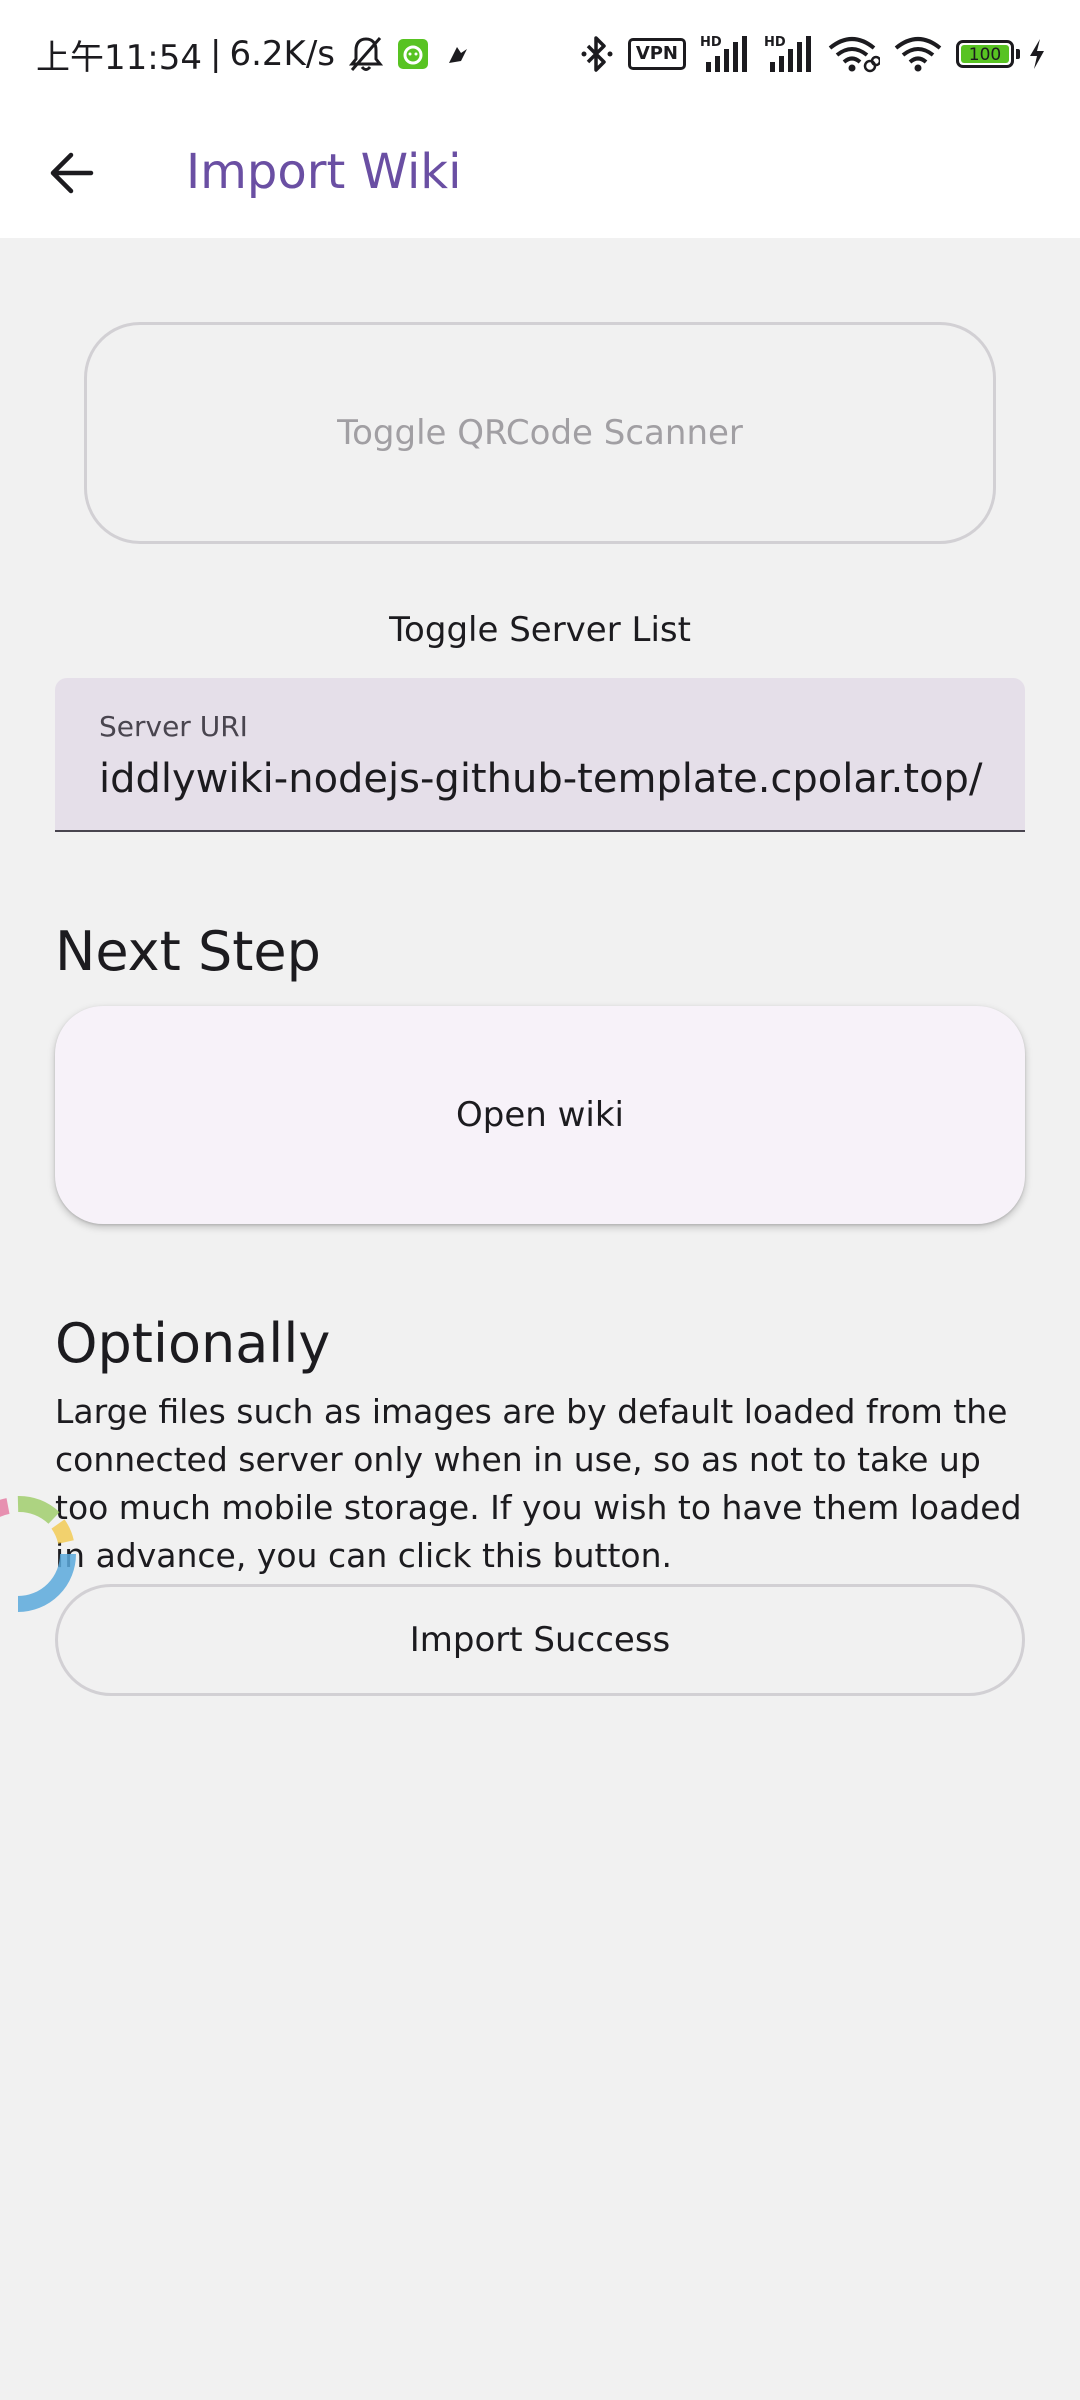  I want to click on bird-icon, so click(458, 55).